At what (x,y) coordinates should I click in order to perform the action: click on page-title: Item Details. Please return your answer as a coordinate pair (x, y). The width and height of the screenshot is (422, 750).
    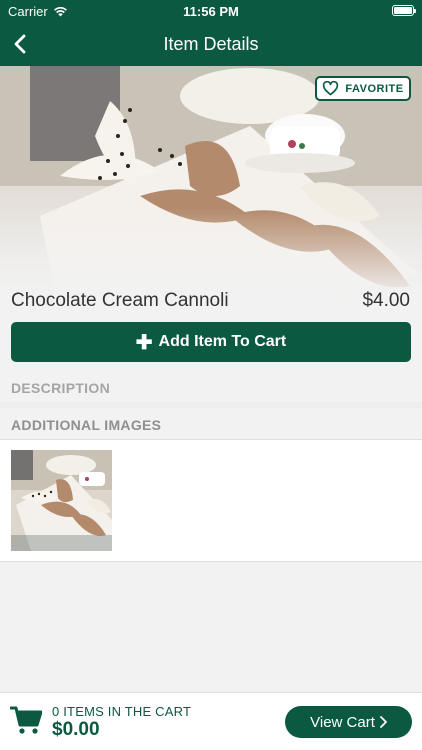
    Looking at the image, I should click on (211, 44).